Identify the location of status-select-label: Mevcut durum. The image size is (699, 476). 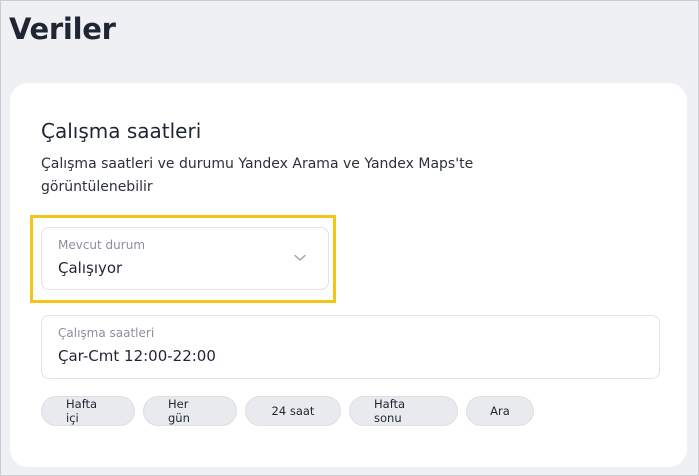
(102, 245).